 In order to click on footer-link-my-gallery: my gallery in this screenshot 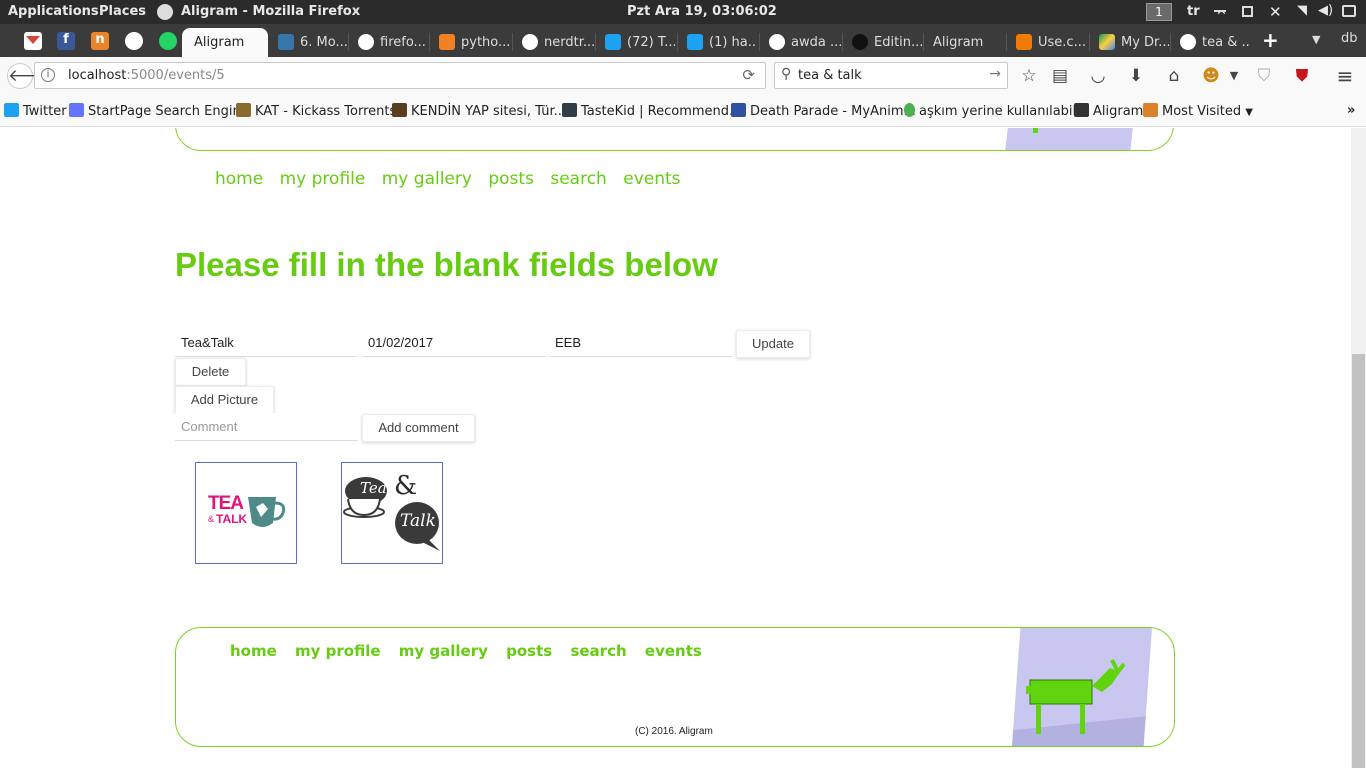, I will do `click(443, 651)`.